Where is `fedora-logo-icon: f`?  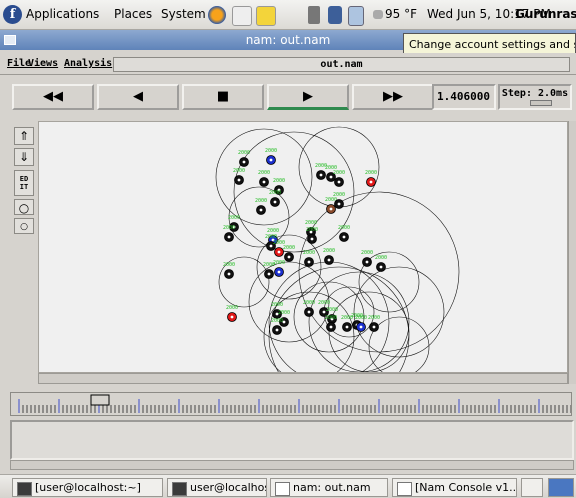
fedora-logo-icon: f is located at coordinates (12, 14).